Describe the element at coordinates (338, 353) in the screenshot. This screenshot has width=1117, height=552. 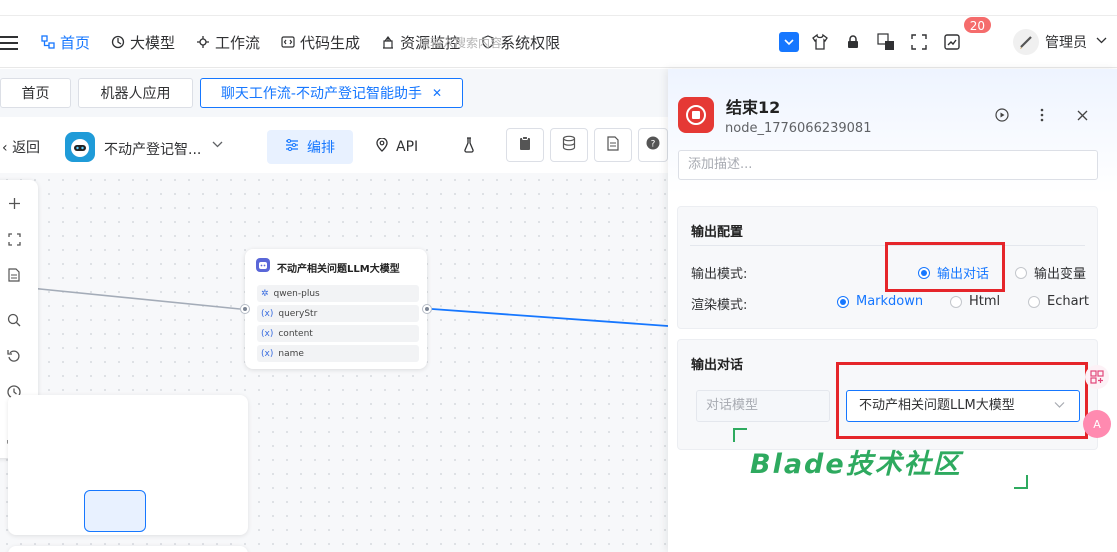
I see `node-row-variable: (x) name` at that location.